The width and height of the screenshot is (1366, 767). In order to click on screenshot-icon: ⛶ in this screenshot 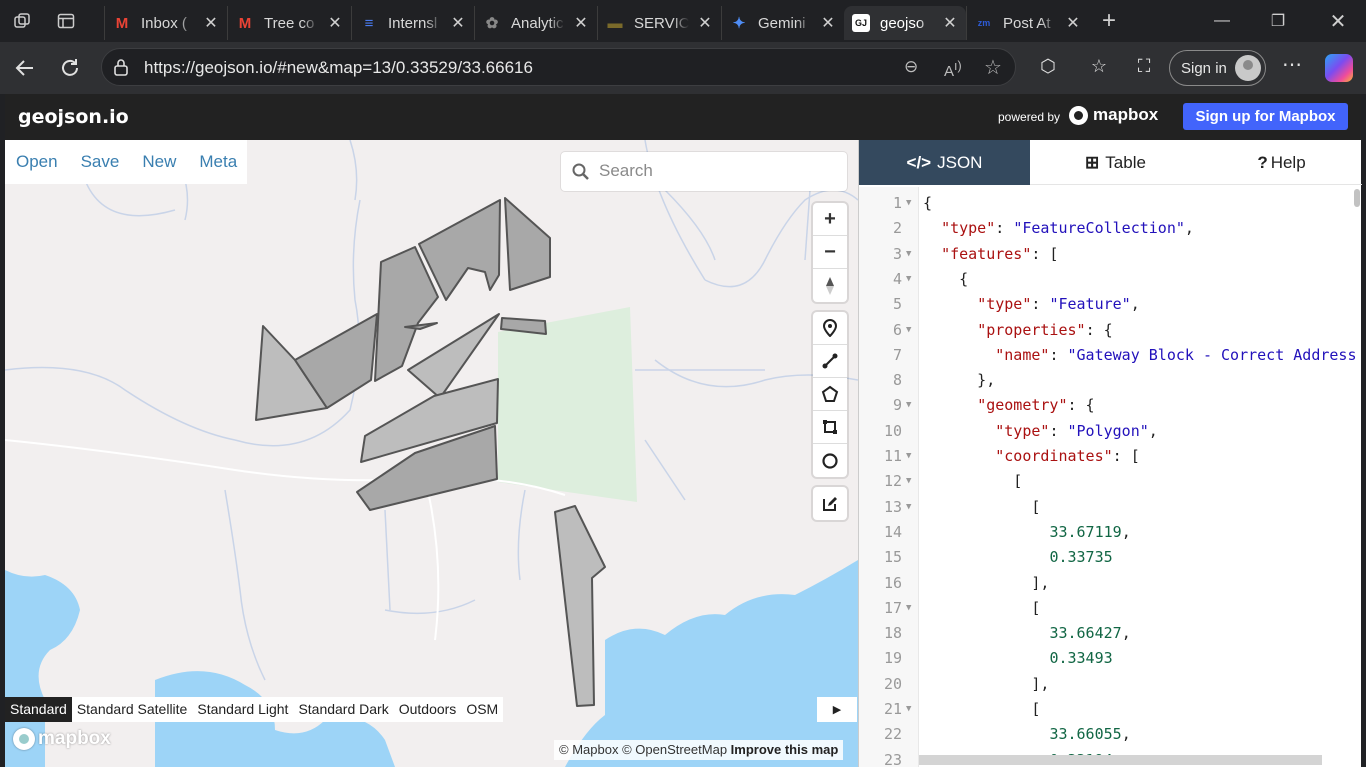, I will do `click(1144, 66)`.